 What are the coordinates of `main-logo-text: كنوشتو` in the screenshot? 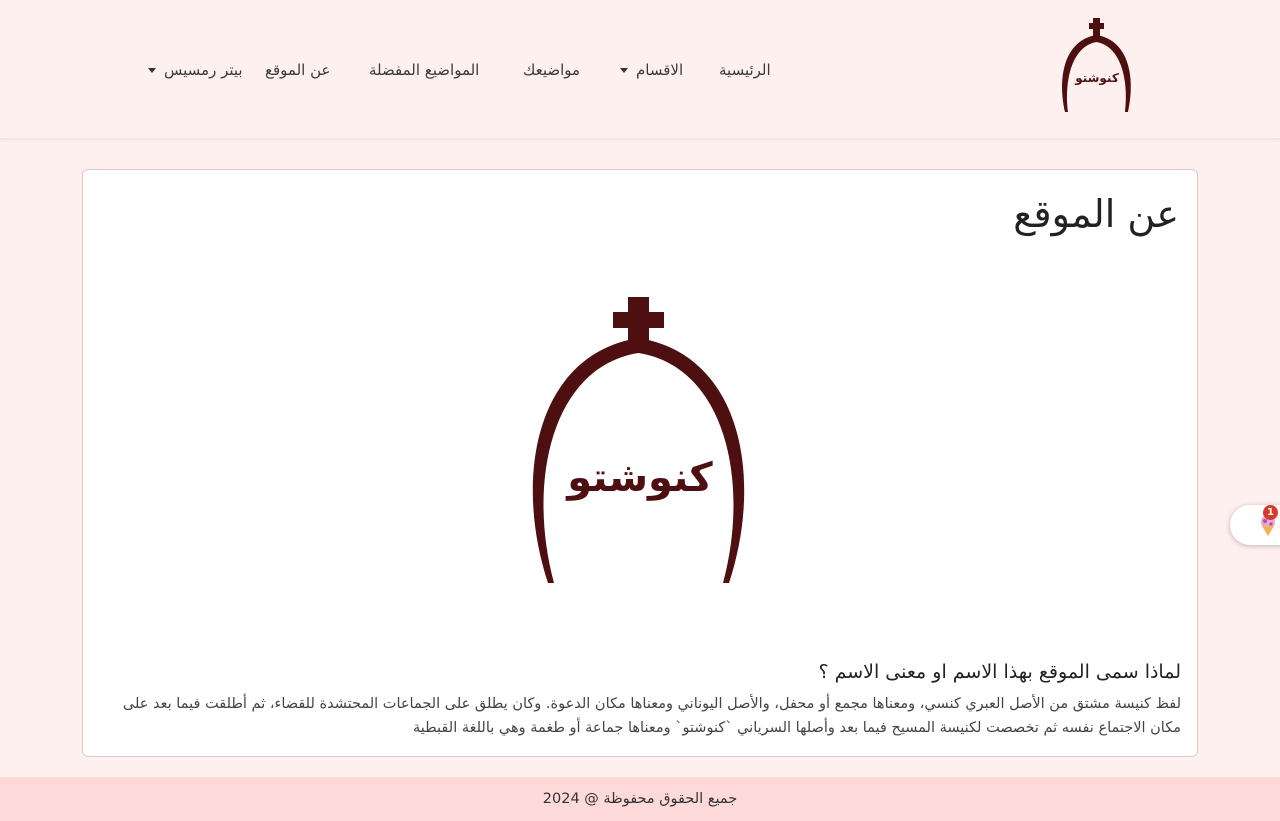 It's located at (639, 478).